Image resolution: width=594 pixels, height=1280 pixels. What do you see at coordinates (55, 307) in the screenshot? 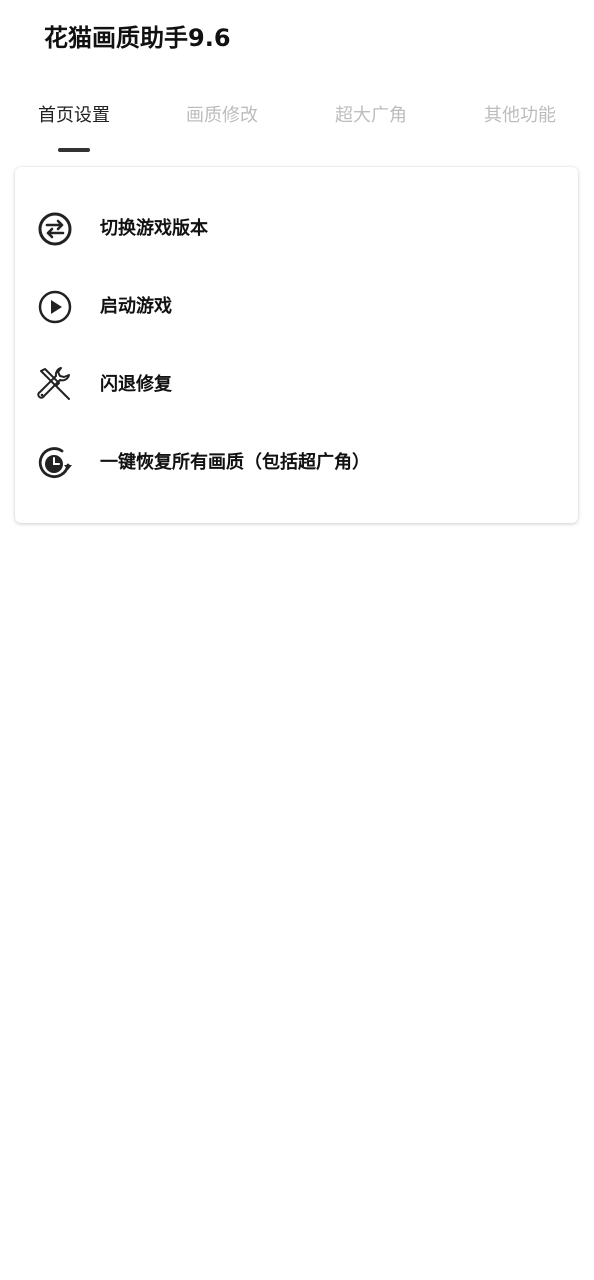
I see `play-circle-icon` at bounding box center [55, 307].